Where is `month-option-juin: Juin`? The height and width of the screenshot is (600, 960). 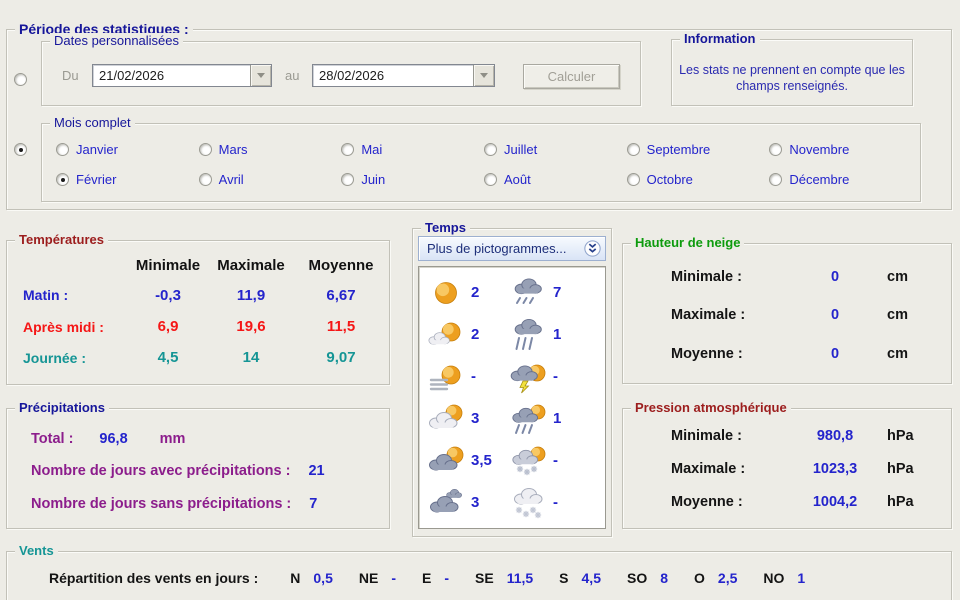 month-option-juin: Juin is located at coordinates (412, 179).